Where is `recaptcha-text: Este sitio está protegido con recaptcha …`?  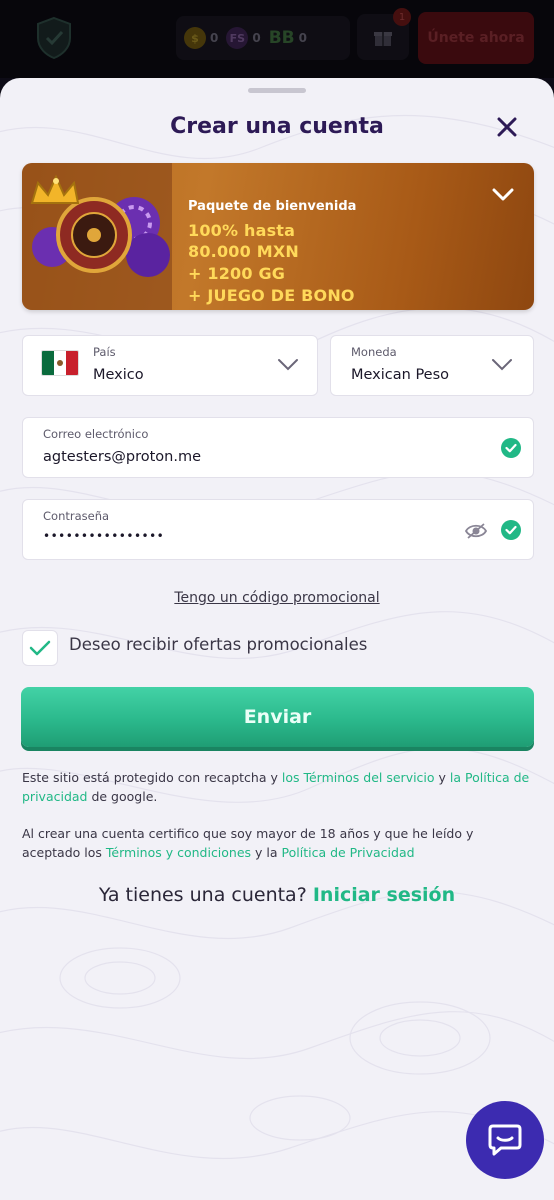
recaptcha-text: Este sitio está protegido con recaptcha … is located at coordinates (152, 777).